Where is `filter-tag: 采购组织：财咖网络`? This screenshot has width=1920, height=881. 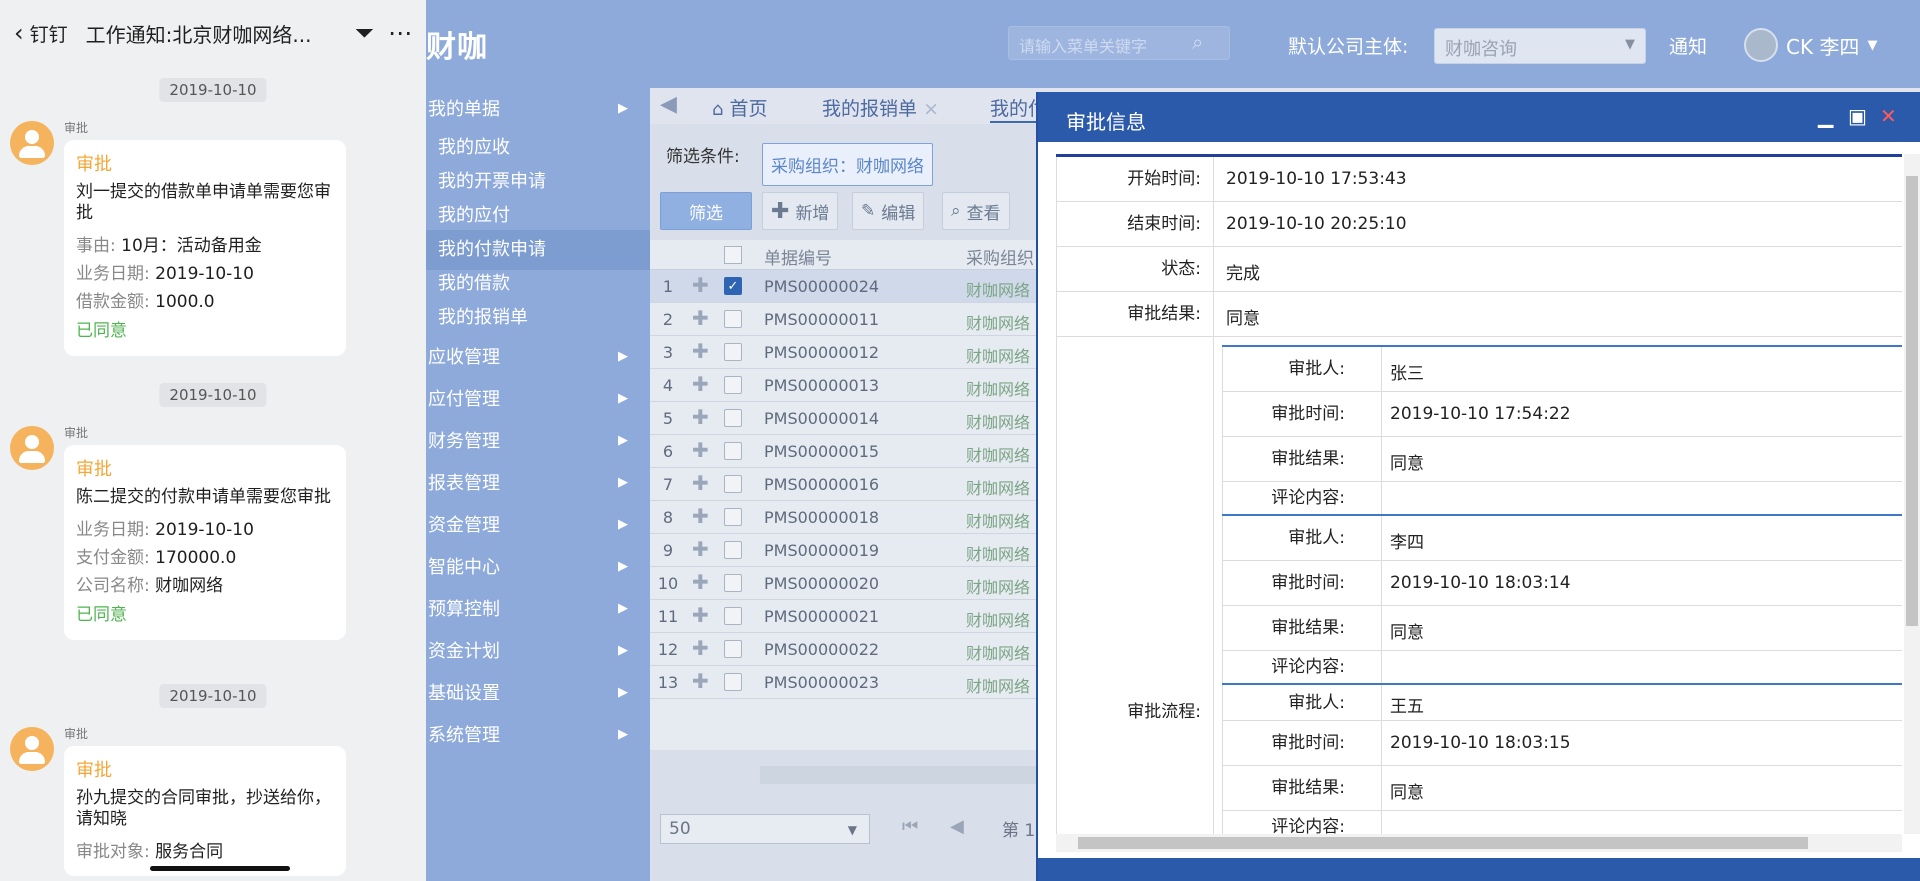 filter-tag: 采购组织：财咖网络 is located at coordinates (847, 164).